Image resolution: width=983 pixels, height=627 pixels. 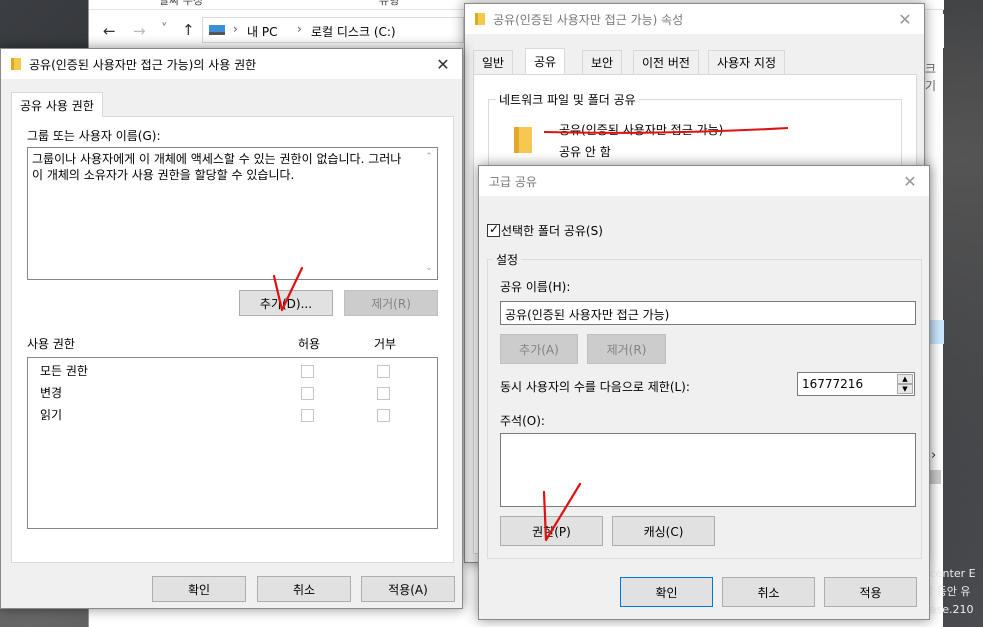 I want to click on full-control-deny-checkbox, so click(x=383, y=371).